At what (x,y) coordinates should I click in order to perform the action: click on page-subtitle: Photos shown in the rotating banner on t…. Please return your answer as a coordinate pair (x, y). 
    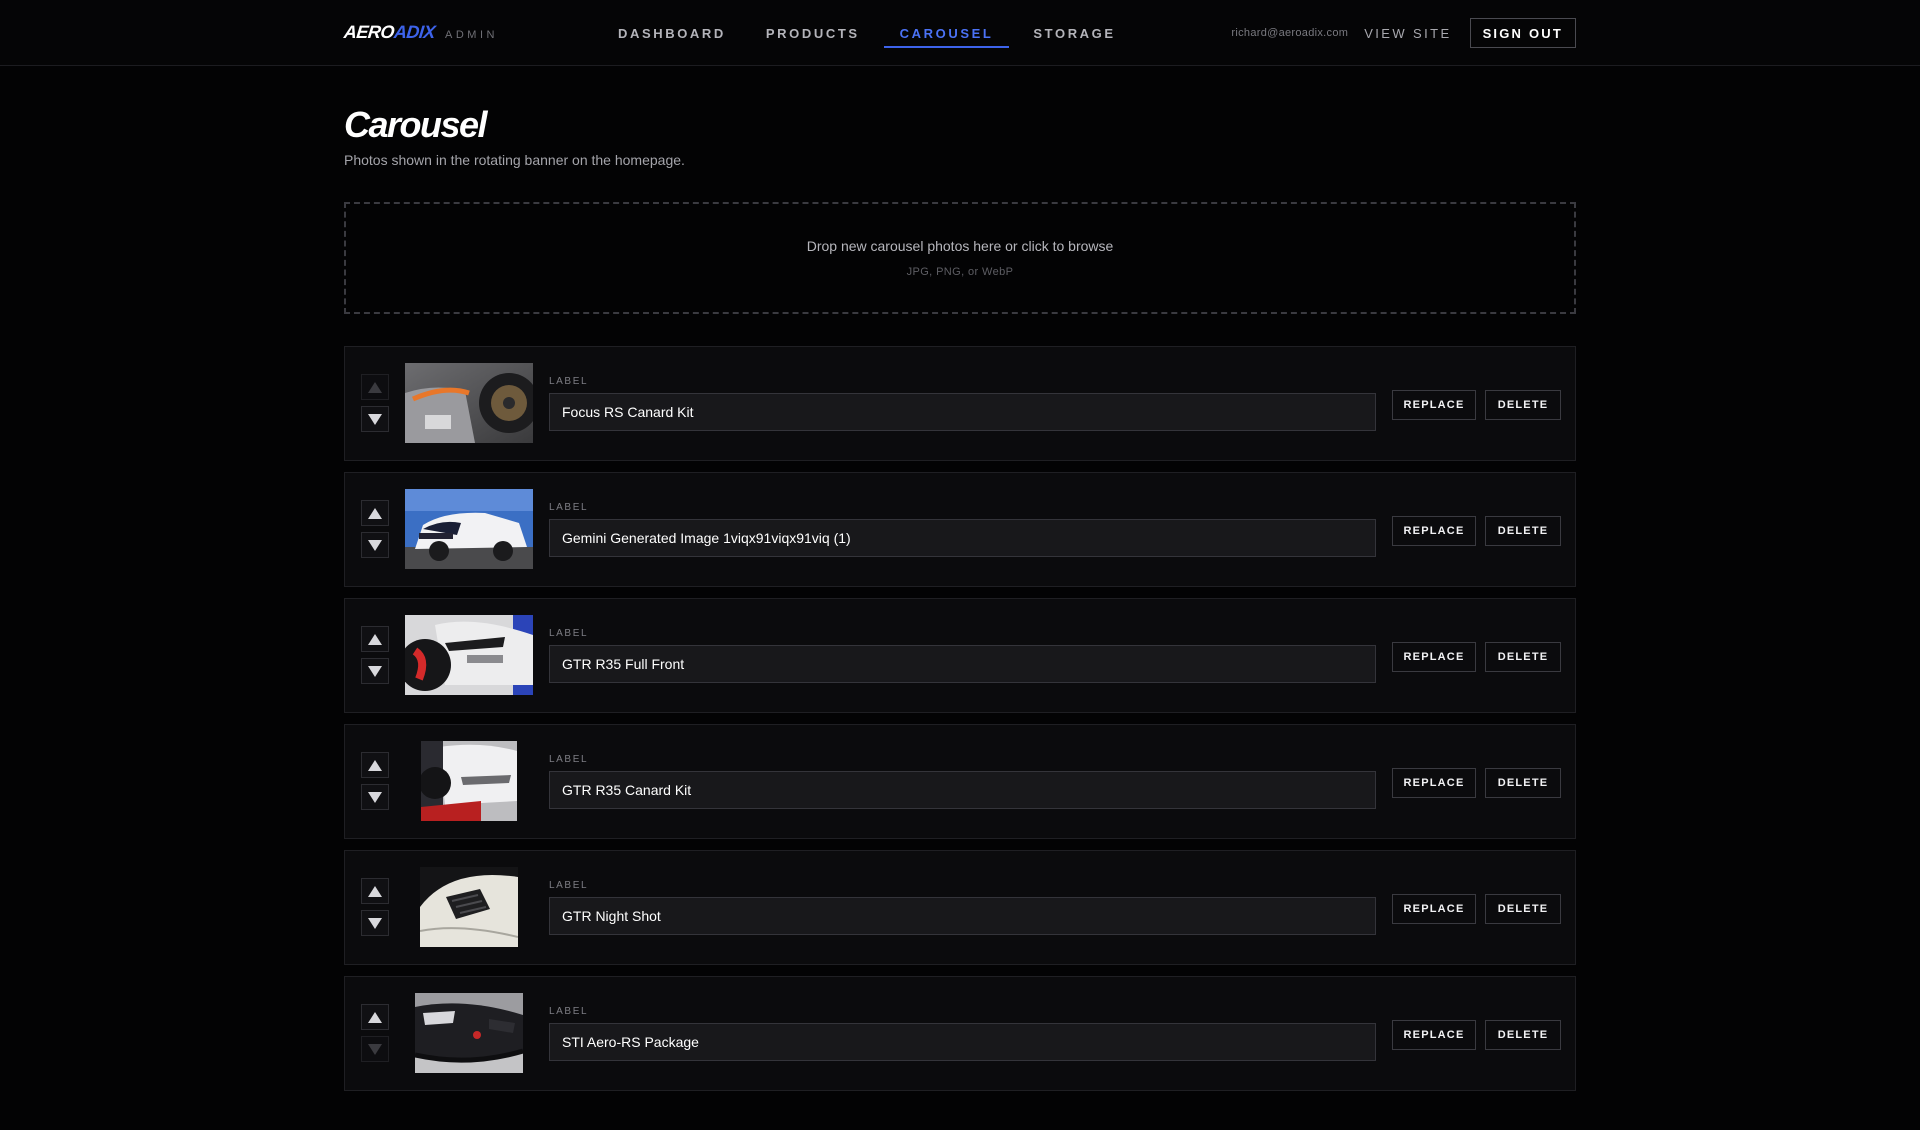
    Looking at the image, I should click on (514, 160).